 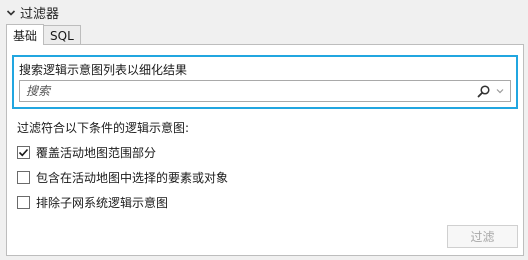 What do you see at coordinates (500, 91) in the screenshot?
I see `dropdown-arrow-icon` at bounding box center [500, 91].